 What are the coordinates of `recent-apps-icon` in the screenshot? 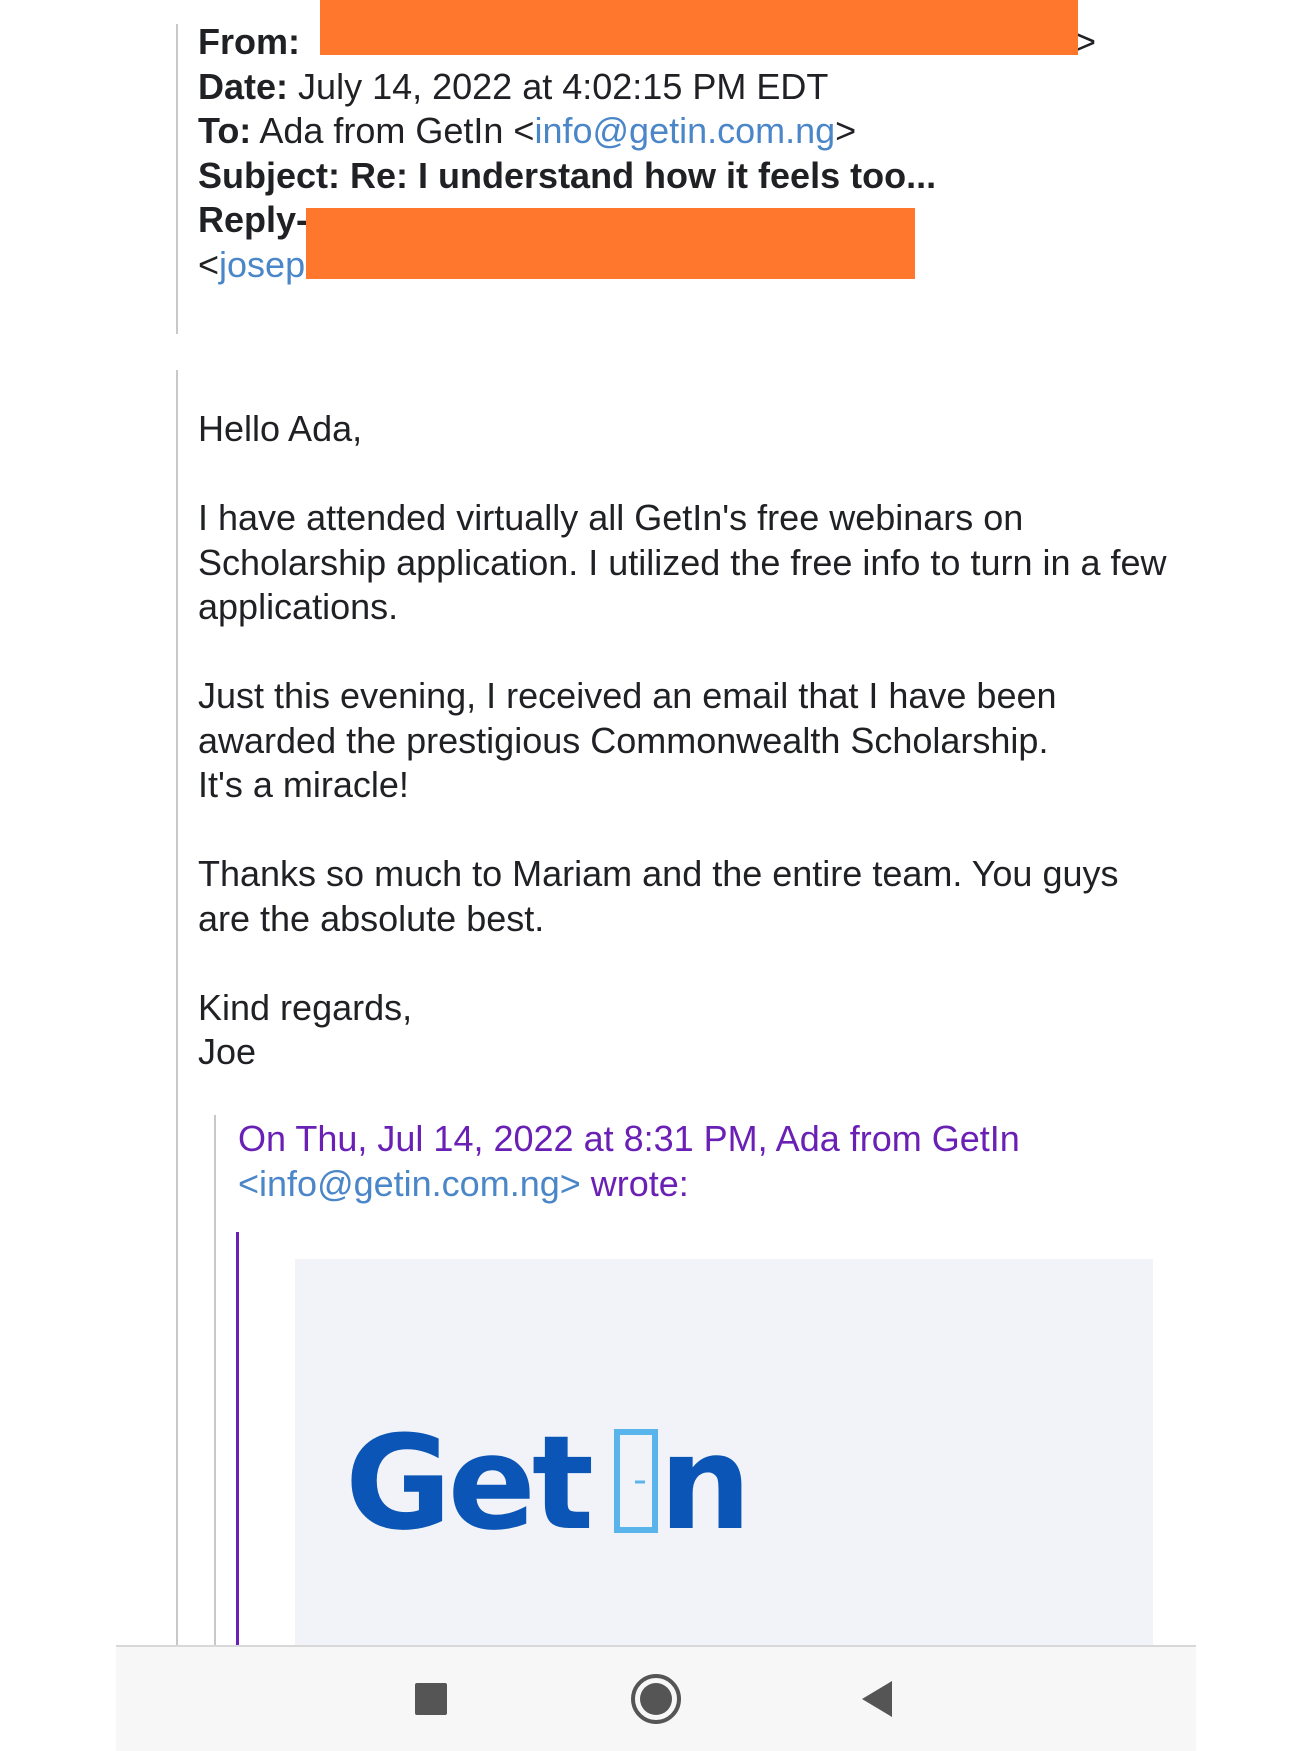 It's located at (431, 1699).